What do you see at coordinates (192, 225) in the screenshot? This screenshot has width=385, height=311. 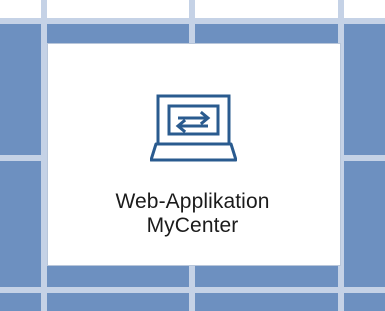 I see `app-tile-label-line-2: MyCenter` at bounding box center [192, 225].